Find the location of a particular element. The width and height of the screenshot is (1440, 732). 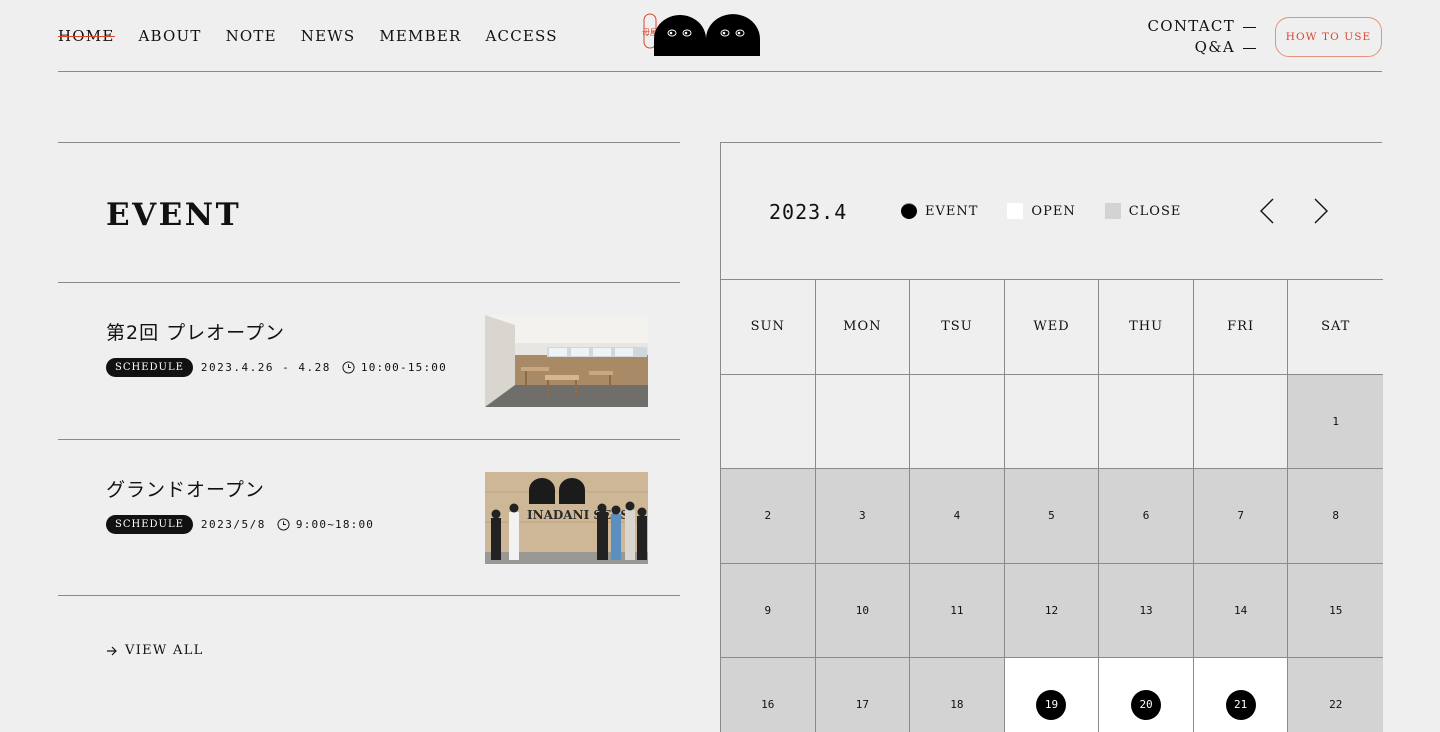

calendar-day: 4 is located at coordinates (957, 516).